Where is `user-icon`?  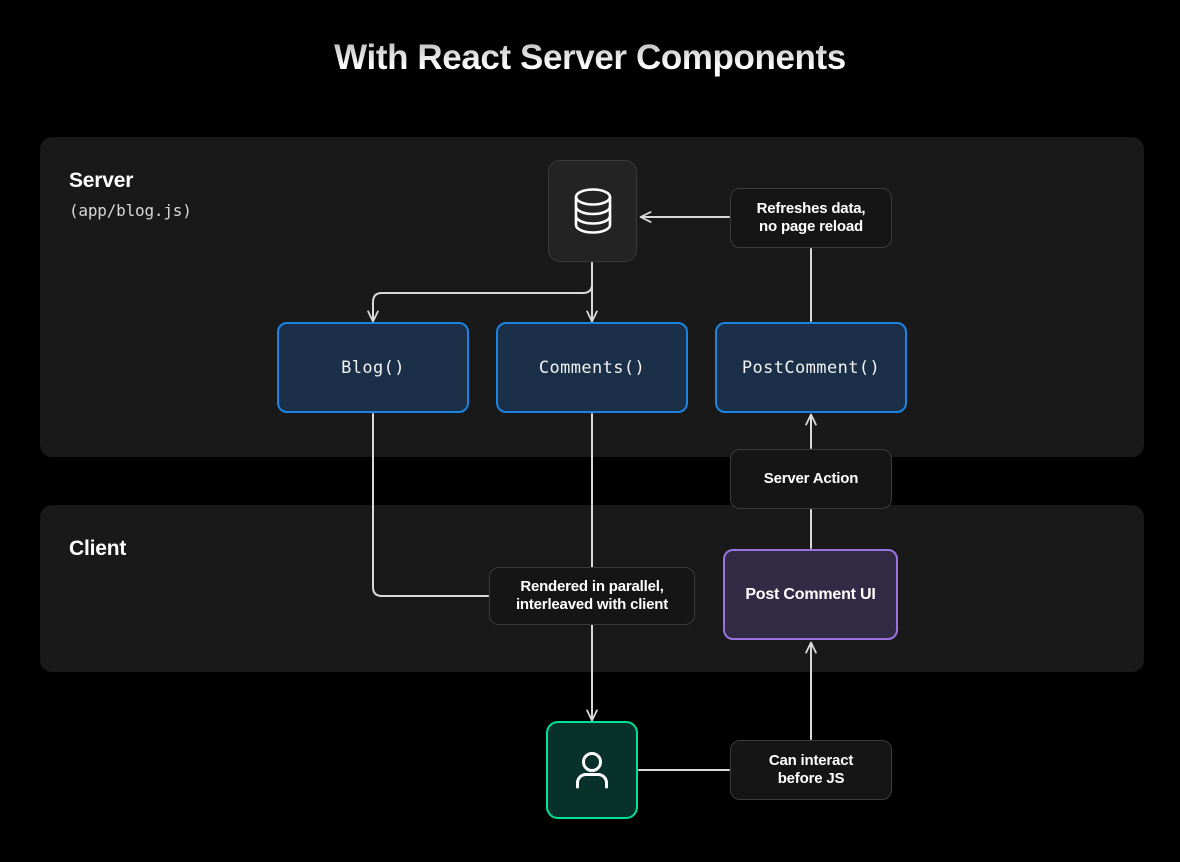
user-icon is located at coordinates (592, 770).